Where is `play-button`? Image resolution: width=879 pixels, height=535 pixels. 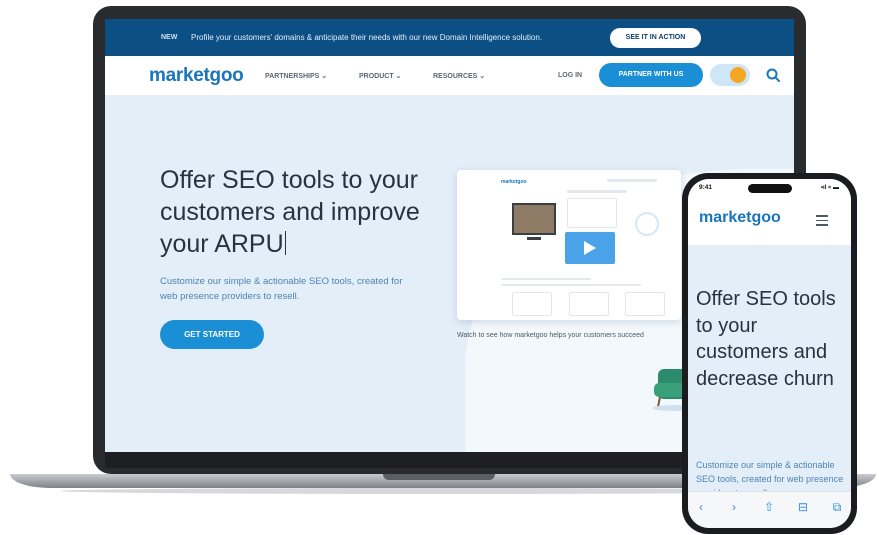 play-button is located at coordinates (590, 248).